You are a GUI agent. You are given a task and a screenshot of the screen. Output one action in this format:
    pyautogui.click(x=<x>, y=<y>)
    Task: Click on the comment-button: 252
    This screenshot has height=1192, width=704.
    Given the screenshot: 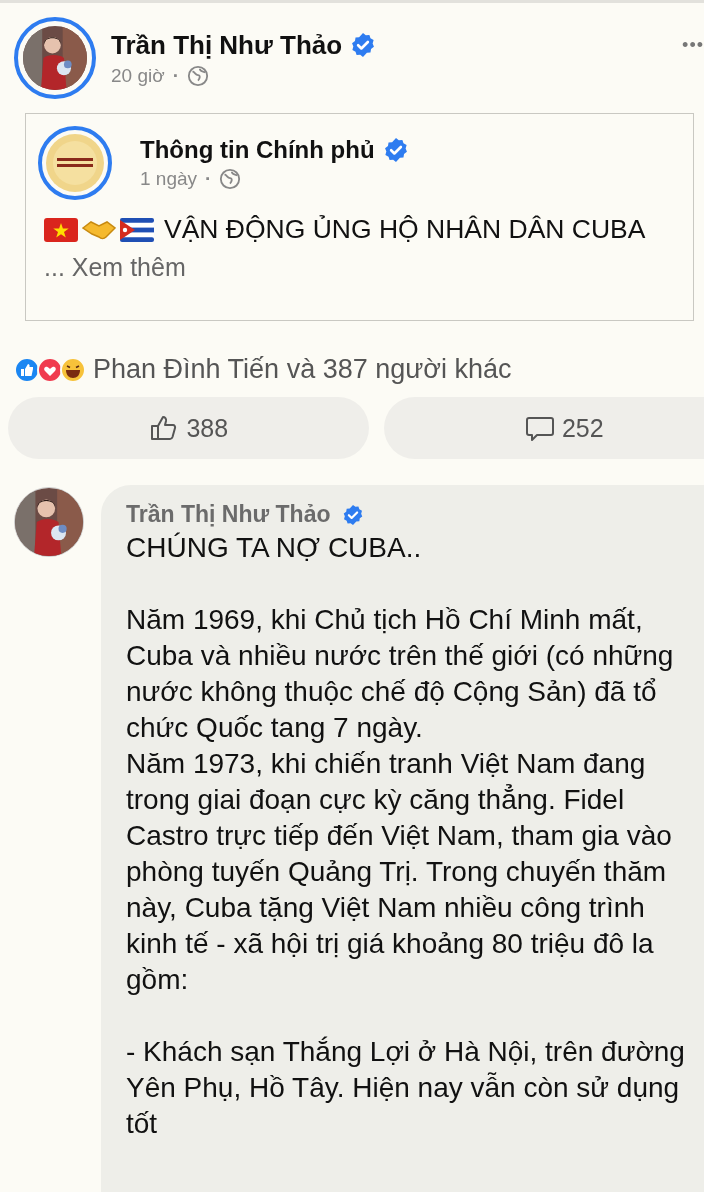 What is the action you would take?
    pyautogui.click(x=543, y=428)
    